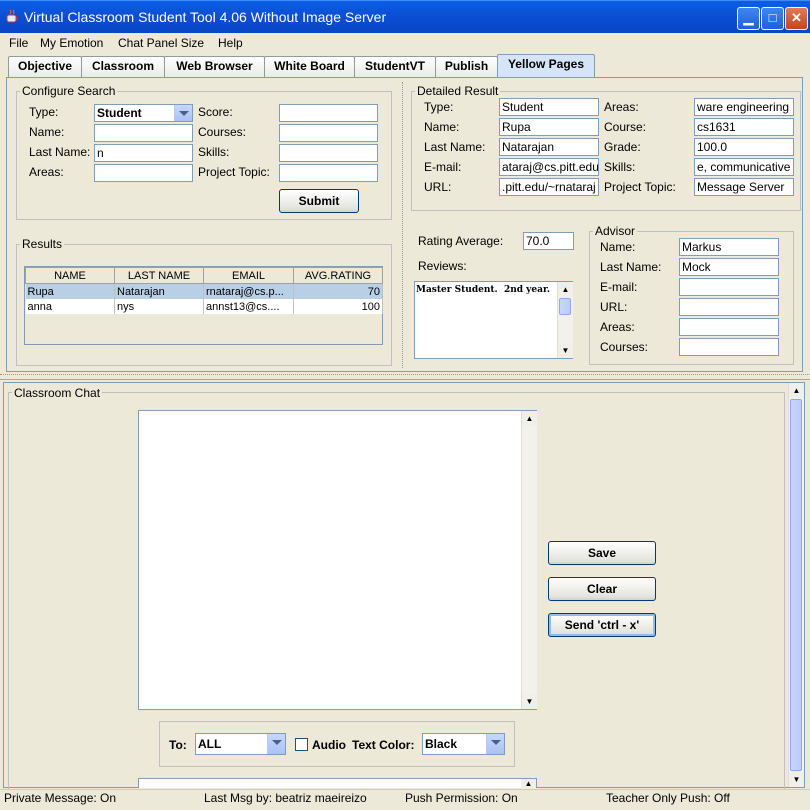 Image resolution: width=810 pixels, height=810 pixels. Describe the element at coordinates (328, 153) in the screenshot. I see `skills-input` at that location.